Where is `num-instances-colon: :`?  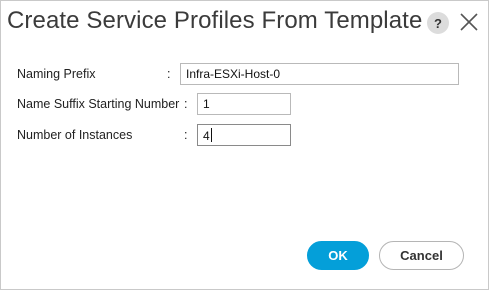 num-instances-colon: : is located at coordinates (186, 135).